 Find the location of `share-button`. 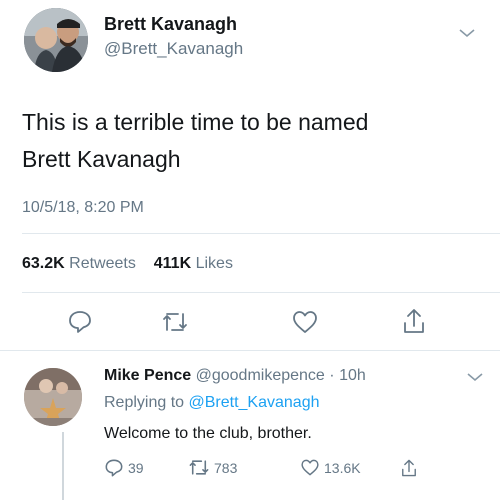

share-button is located at coordinates (409, 468).